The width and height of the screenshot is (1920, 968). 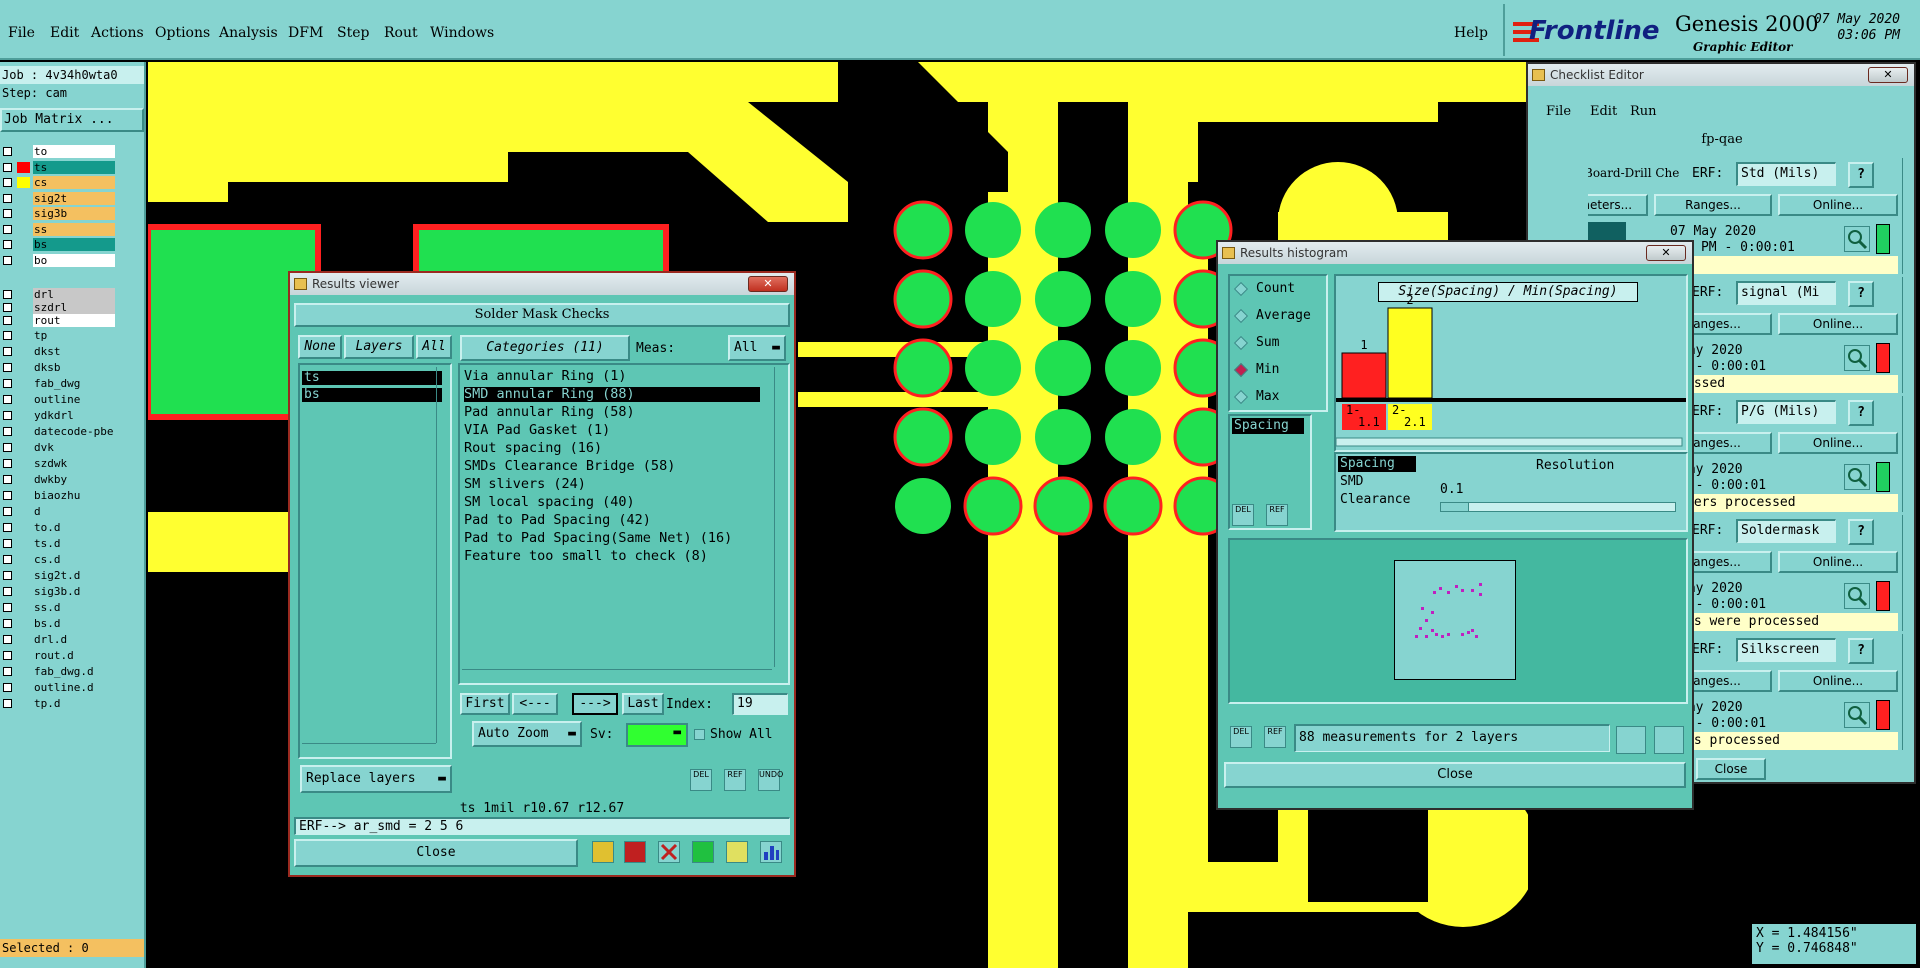 What do you see at coordinates (635, 852) in the screenshot?
I see `highlight-icon` at bounding box center [635, 852].